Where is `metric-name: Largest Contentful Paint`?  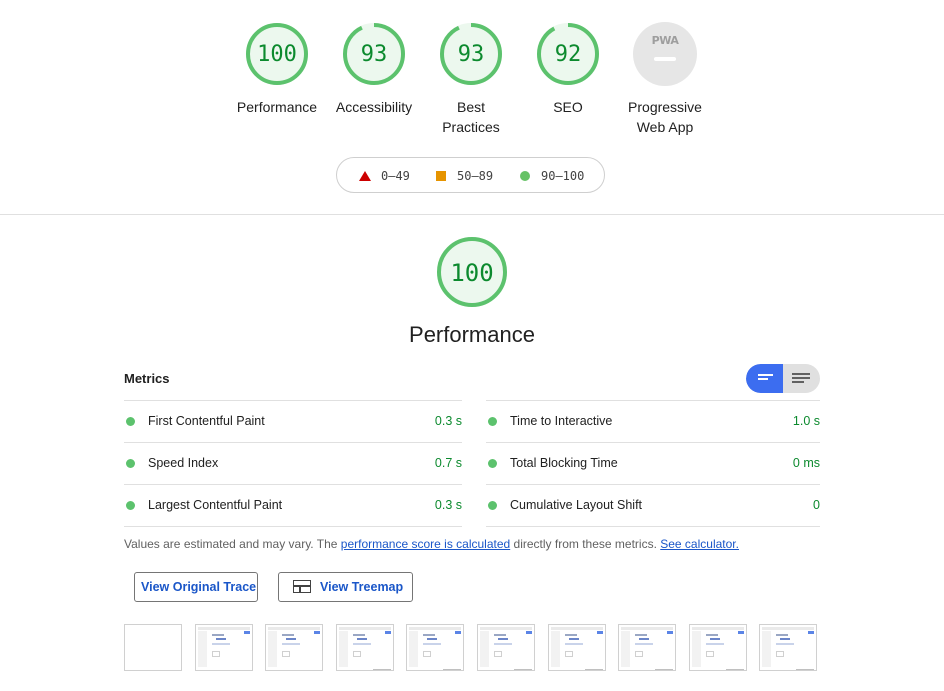 metric-name: Largest Contentful Paint is located at coordinates (215, 505).